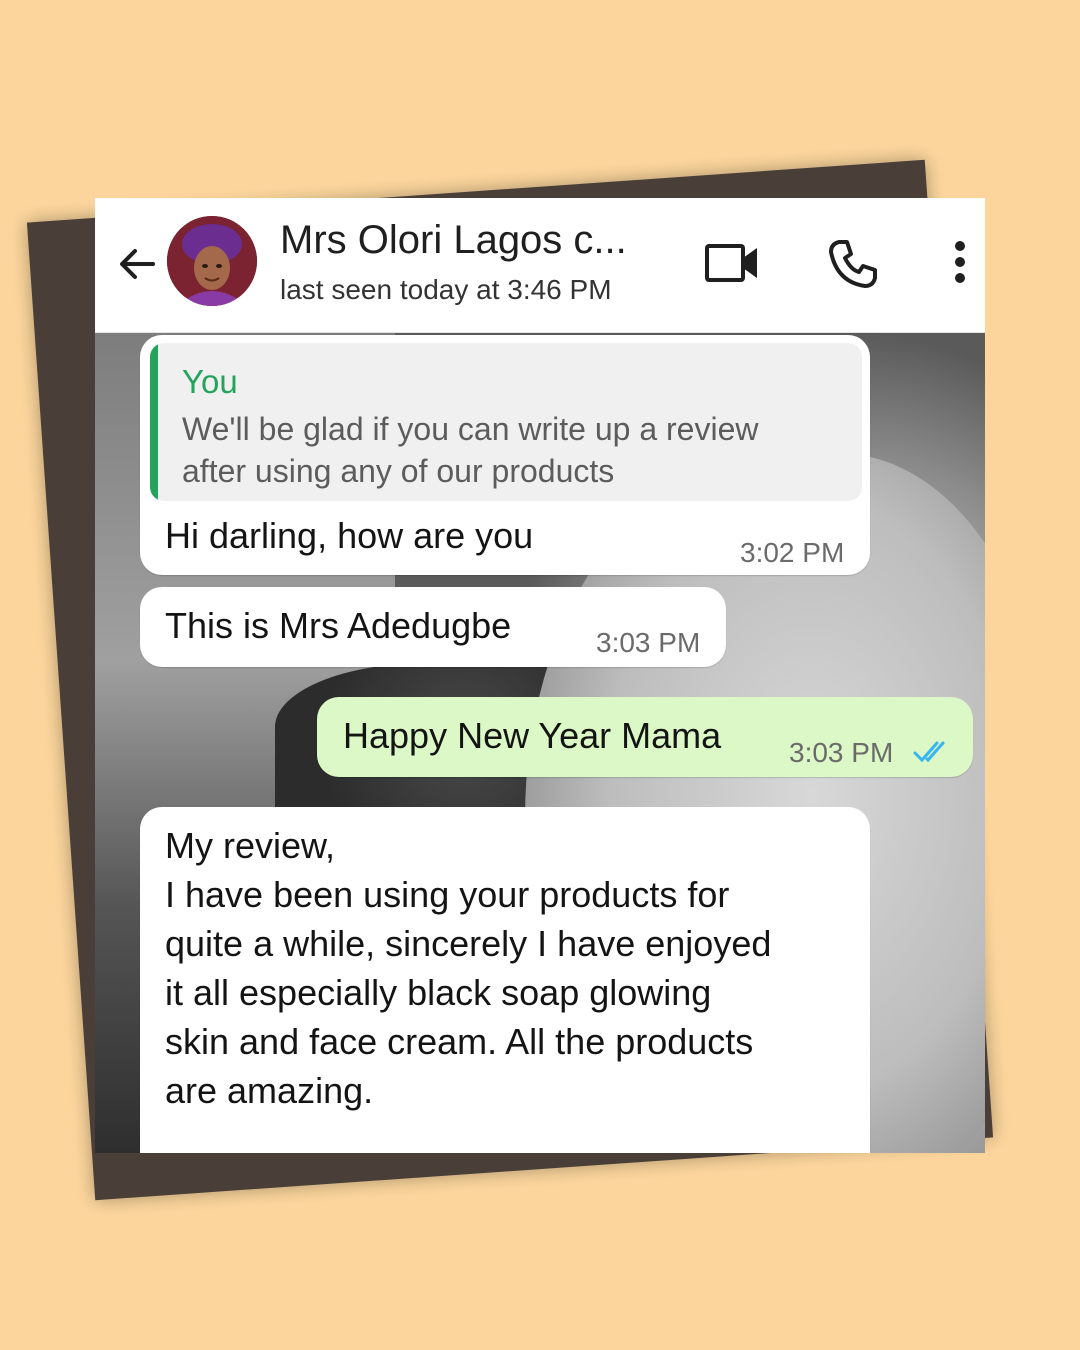 This screenshot has width=1080, height=1350. Describe the element at coordinates (853, 264) in the screenshot. I see `phone-icon` at that location.